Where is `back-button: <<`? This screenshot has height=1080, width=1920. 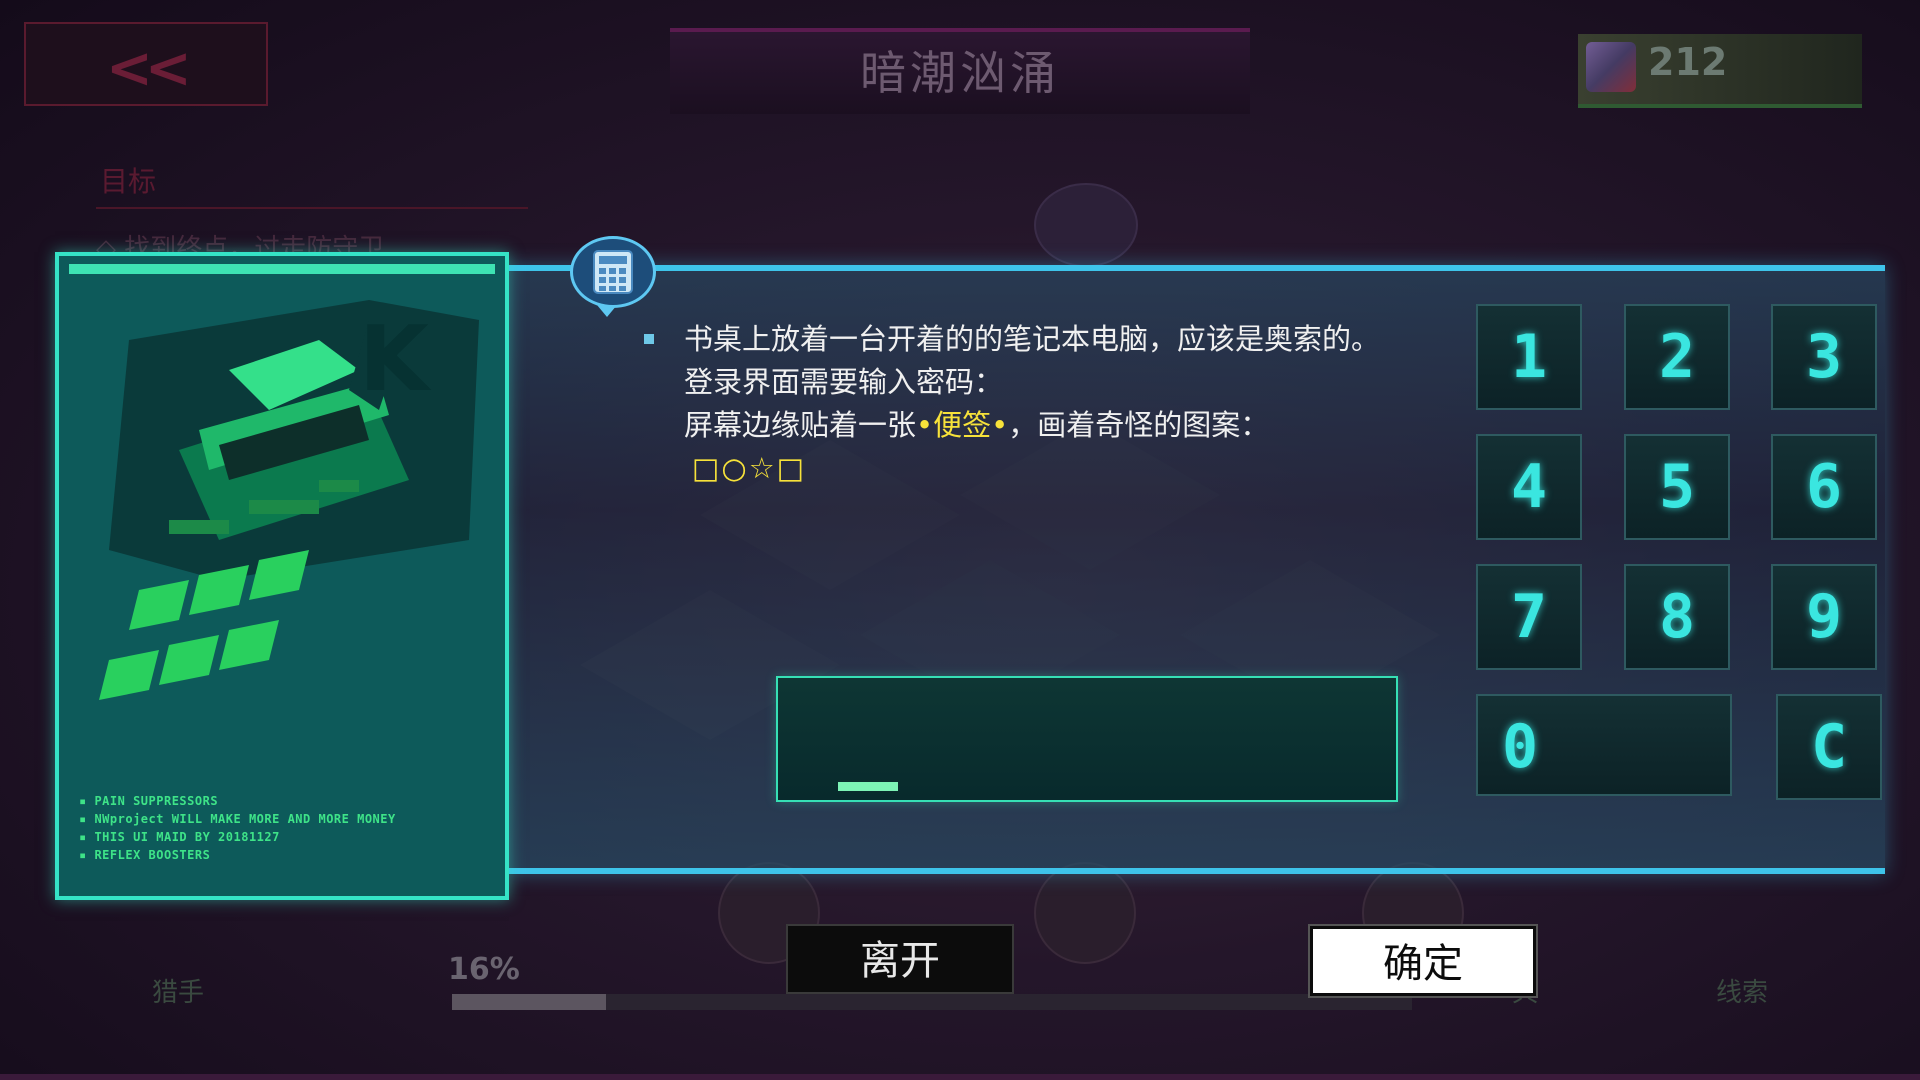 back-button: << is located at coordinates (146, 64).